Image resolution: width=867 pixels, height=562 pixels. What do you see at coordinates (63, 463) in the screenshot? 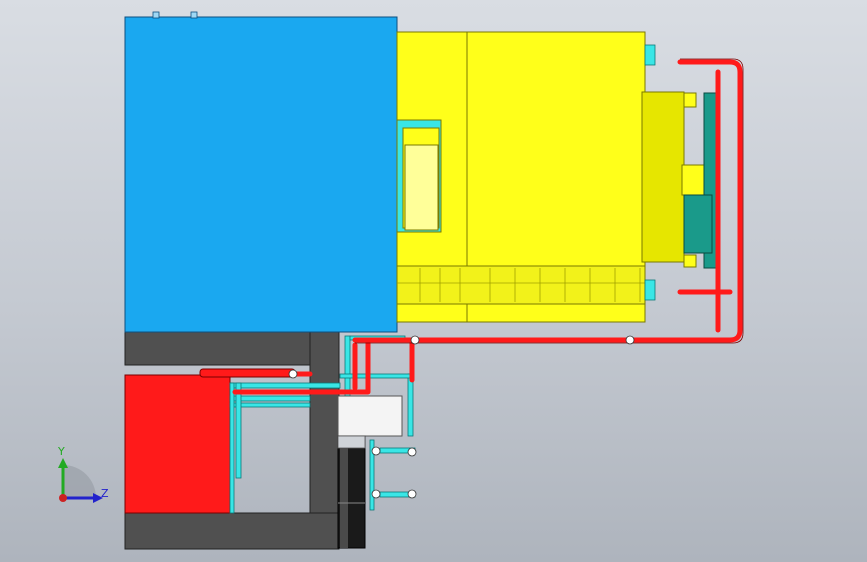
I see `y-axis-arrow` at bounding box center [63, 463].